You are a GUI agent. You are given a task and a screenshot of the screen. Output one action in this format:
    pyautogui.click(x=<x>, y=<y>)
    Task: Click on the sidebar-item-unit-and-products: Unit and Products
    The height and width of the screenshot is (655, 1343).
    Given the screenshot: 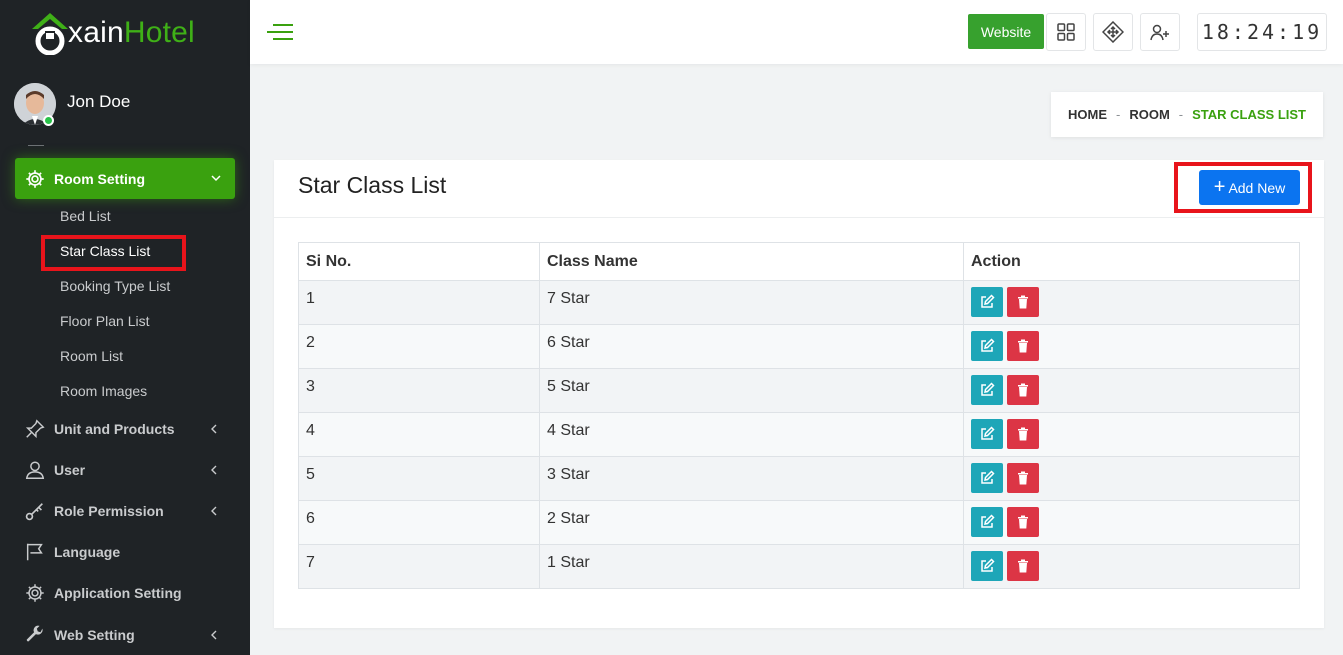 What is the action you would take?
    pyautogui.click(x=125, y=429)
    